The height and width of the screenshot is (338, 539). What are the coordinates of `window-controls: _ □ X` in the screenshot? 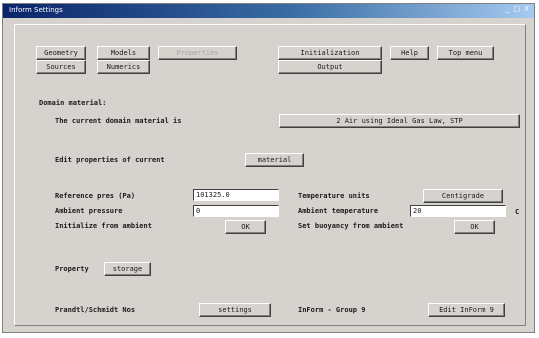 It's located at (518, 9).